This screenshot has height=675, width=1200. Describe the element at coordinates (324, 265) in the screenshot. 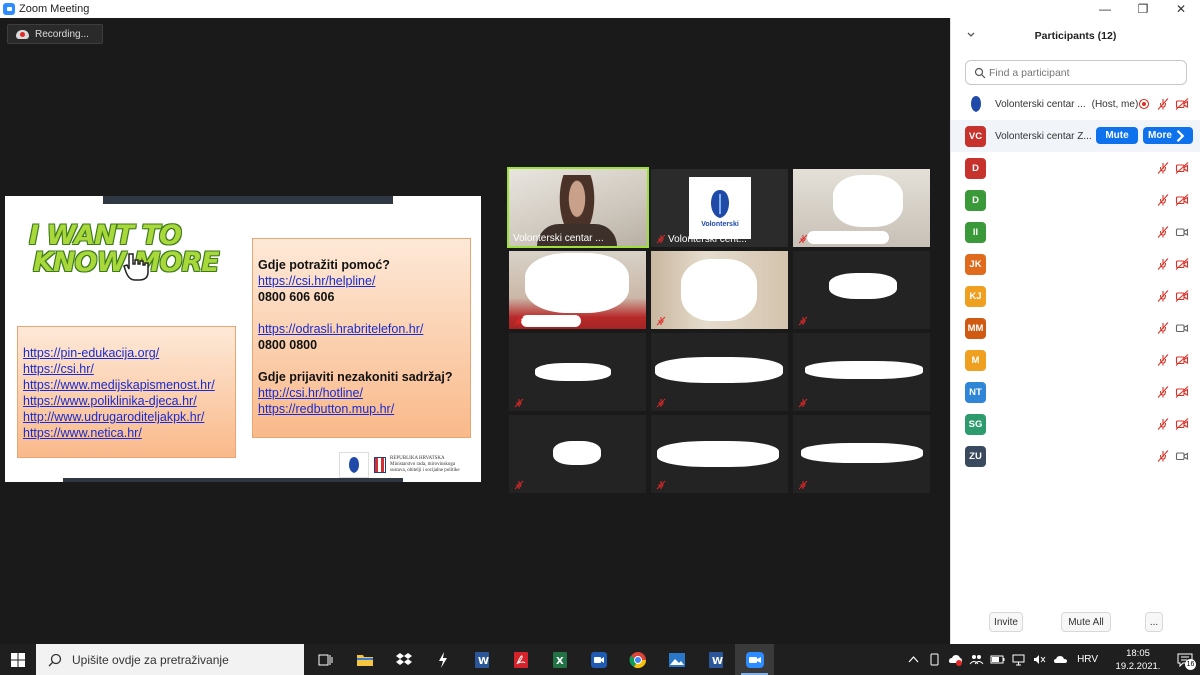

I see `help-heading: Gdje potražiti pomoć?` at that location.